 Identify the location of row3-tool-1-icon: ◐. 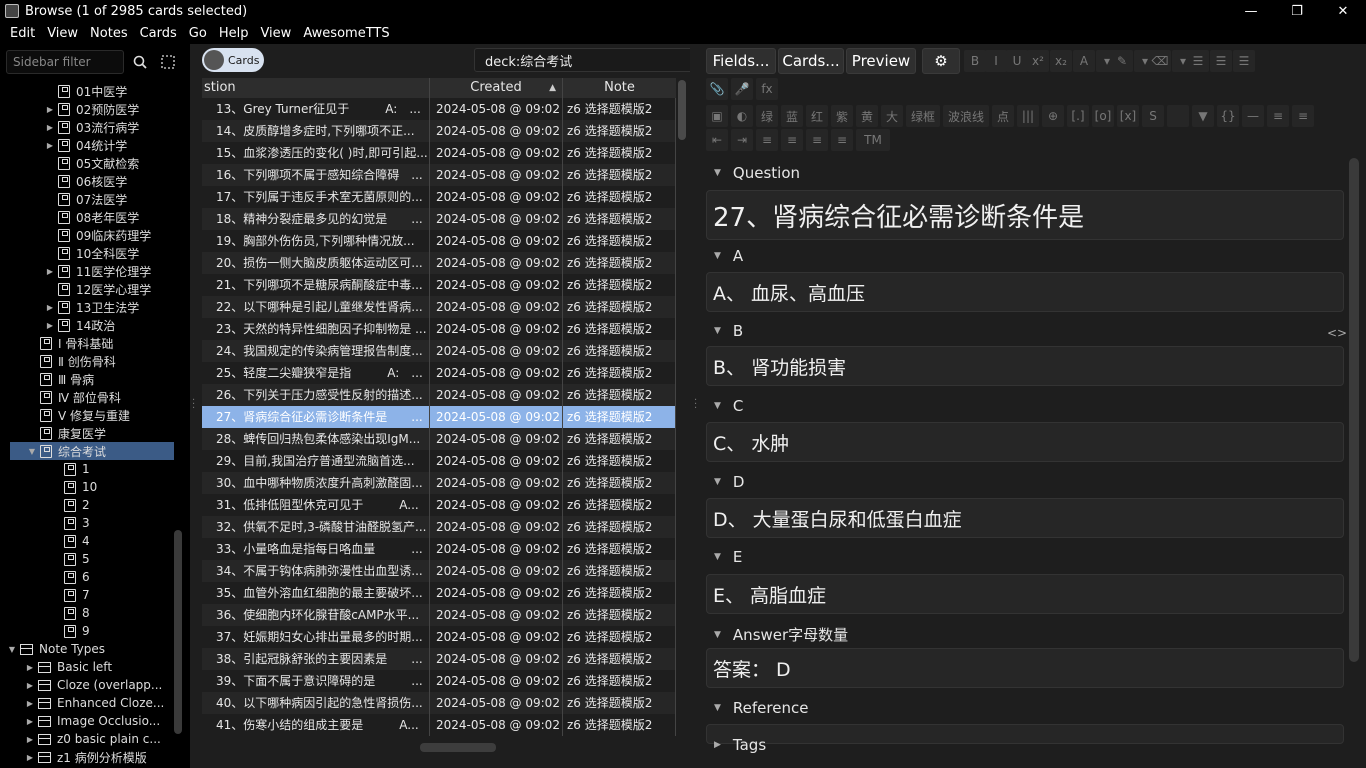
(742, 116).